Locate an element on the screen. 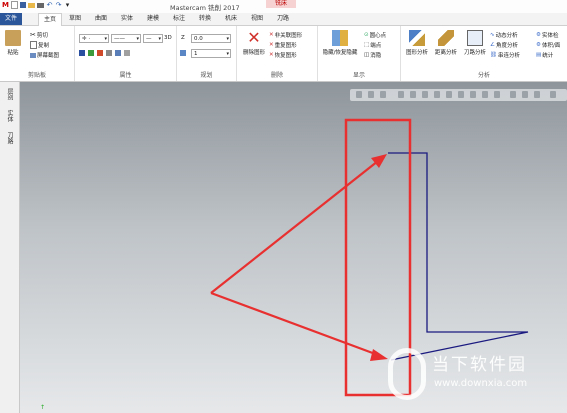 The image size is (567, 413). cut-button: ✂ 剪切 is located at coordinates (39, 35).